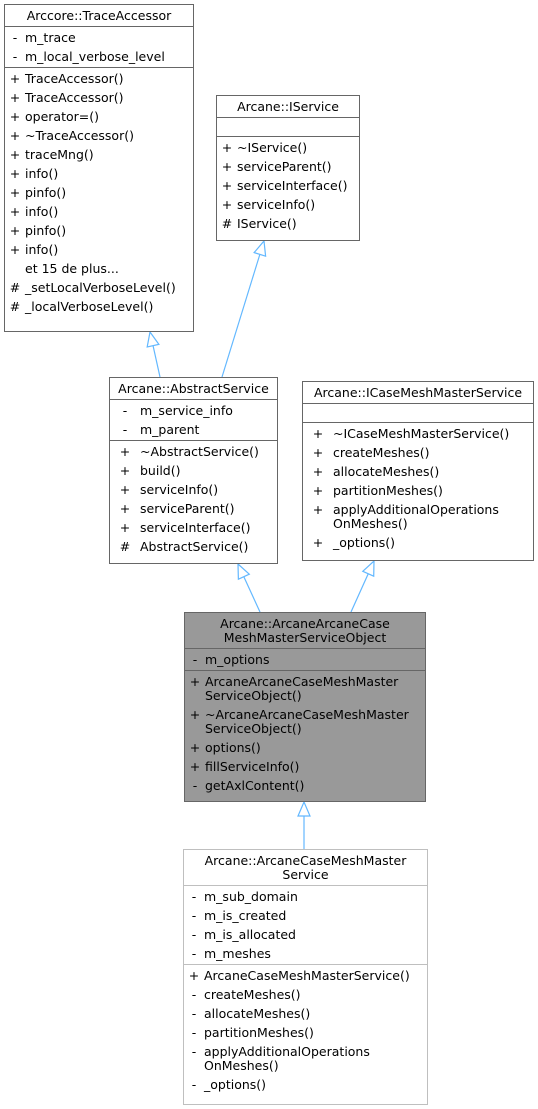  Describe the element at coordinates (99, 37) in the screenshot. I see `attribute-row: - m_trace` at that location.